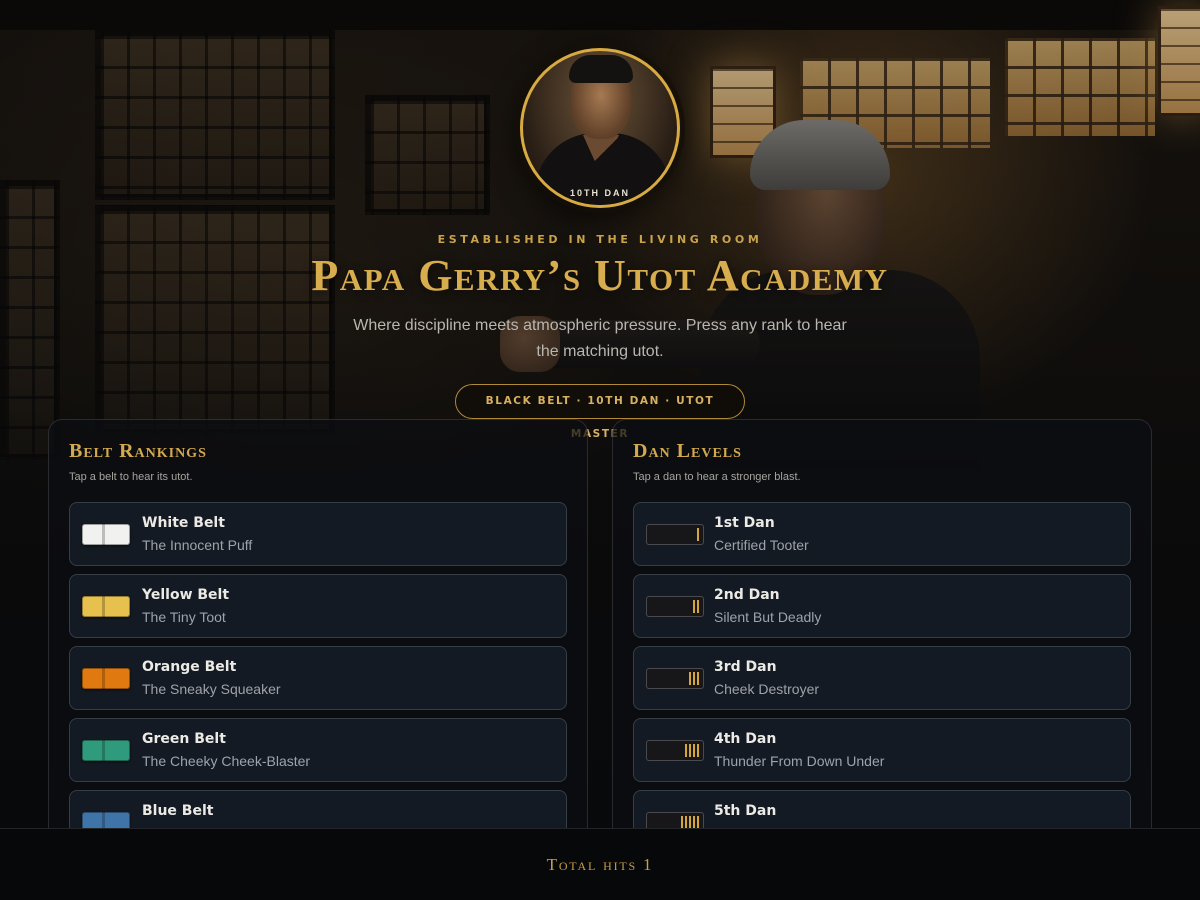 The height and width of the screenshot is (900, 1200). What do you see at coordinates (600, 128) in the screenshot?
I see `avatar: 10TH DAN` at bounding box center [600, 128].